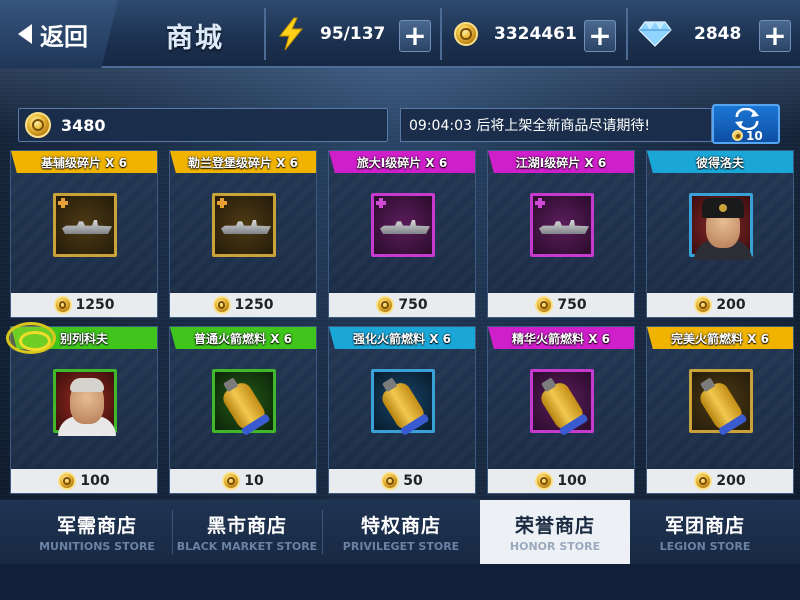 The width and height of the screenshot is (800, 600). I want to click on add-gold-button: +, so click(600, 36).